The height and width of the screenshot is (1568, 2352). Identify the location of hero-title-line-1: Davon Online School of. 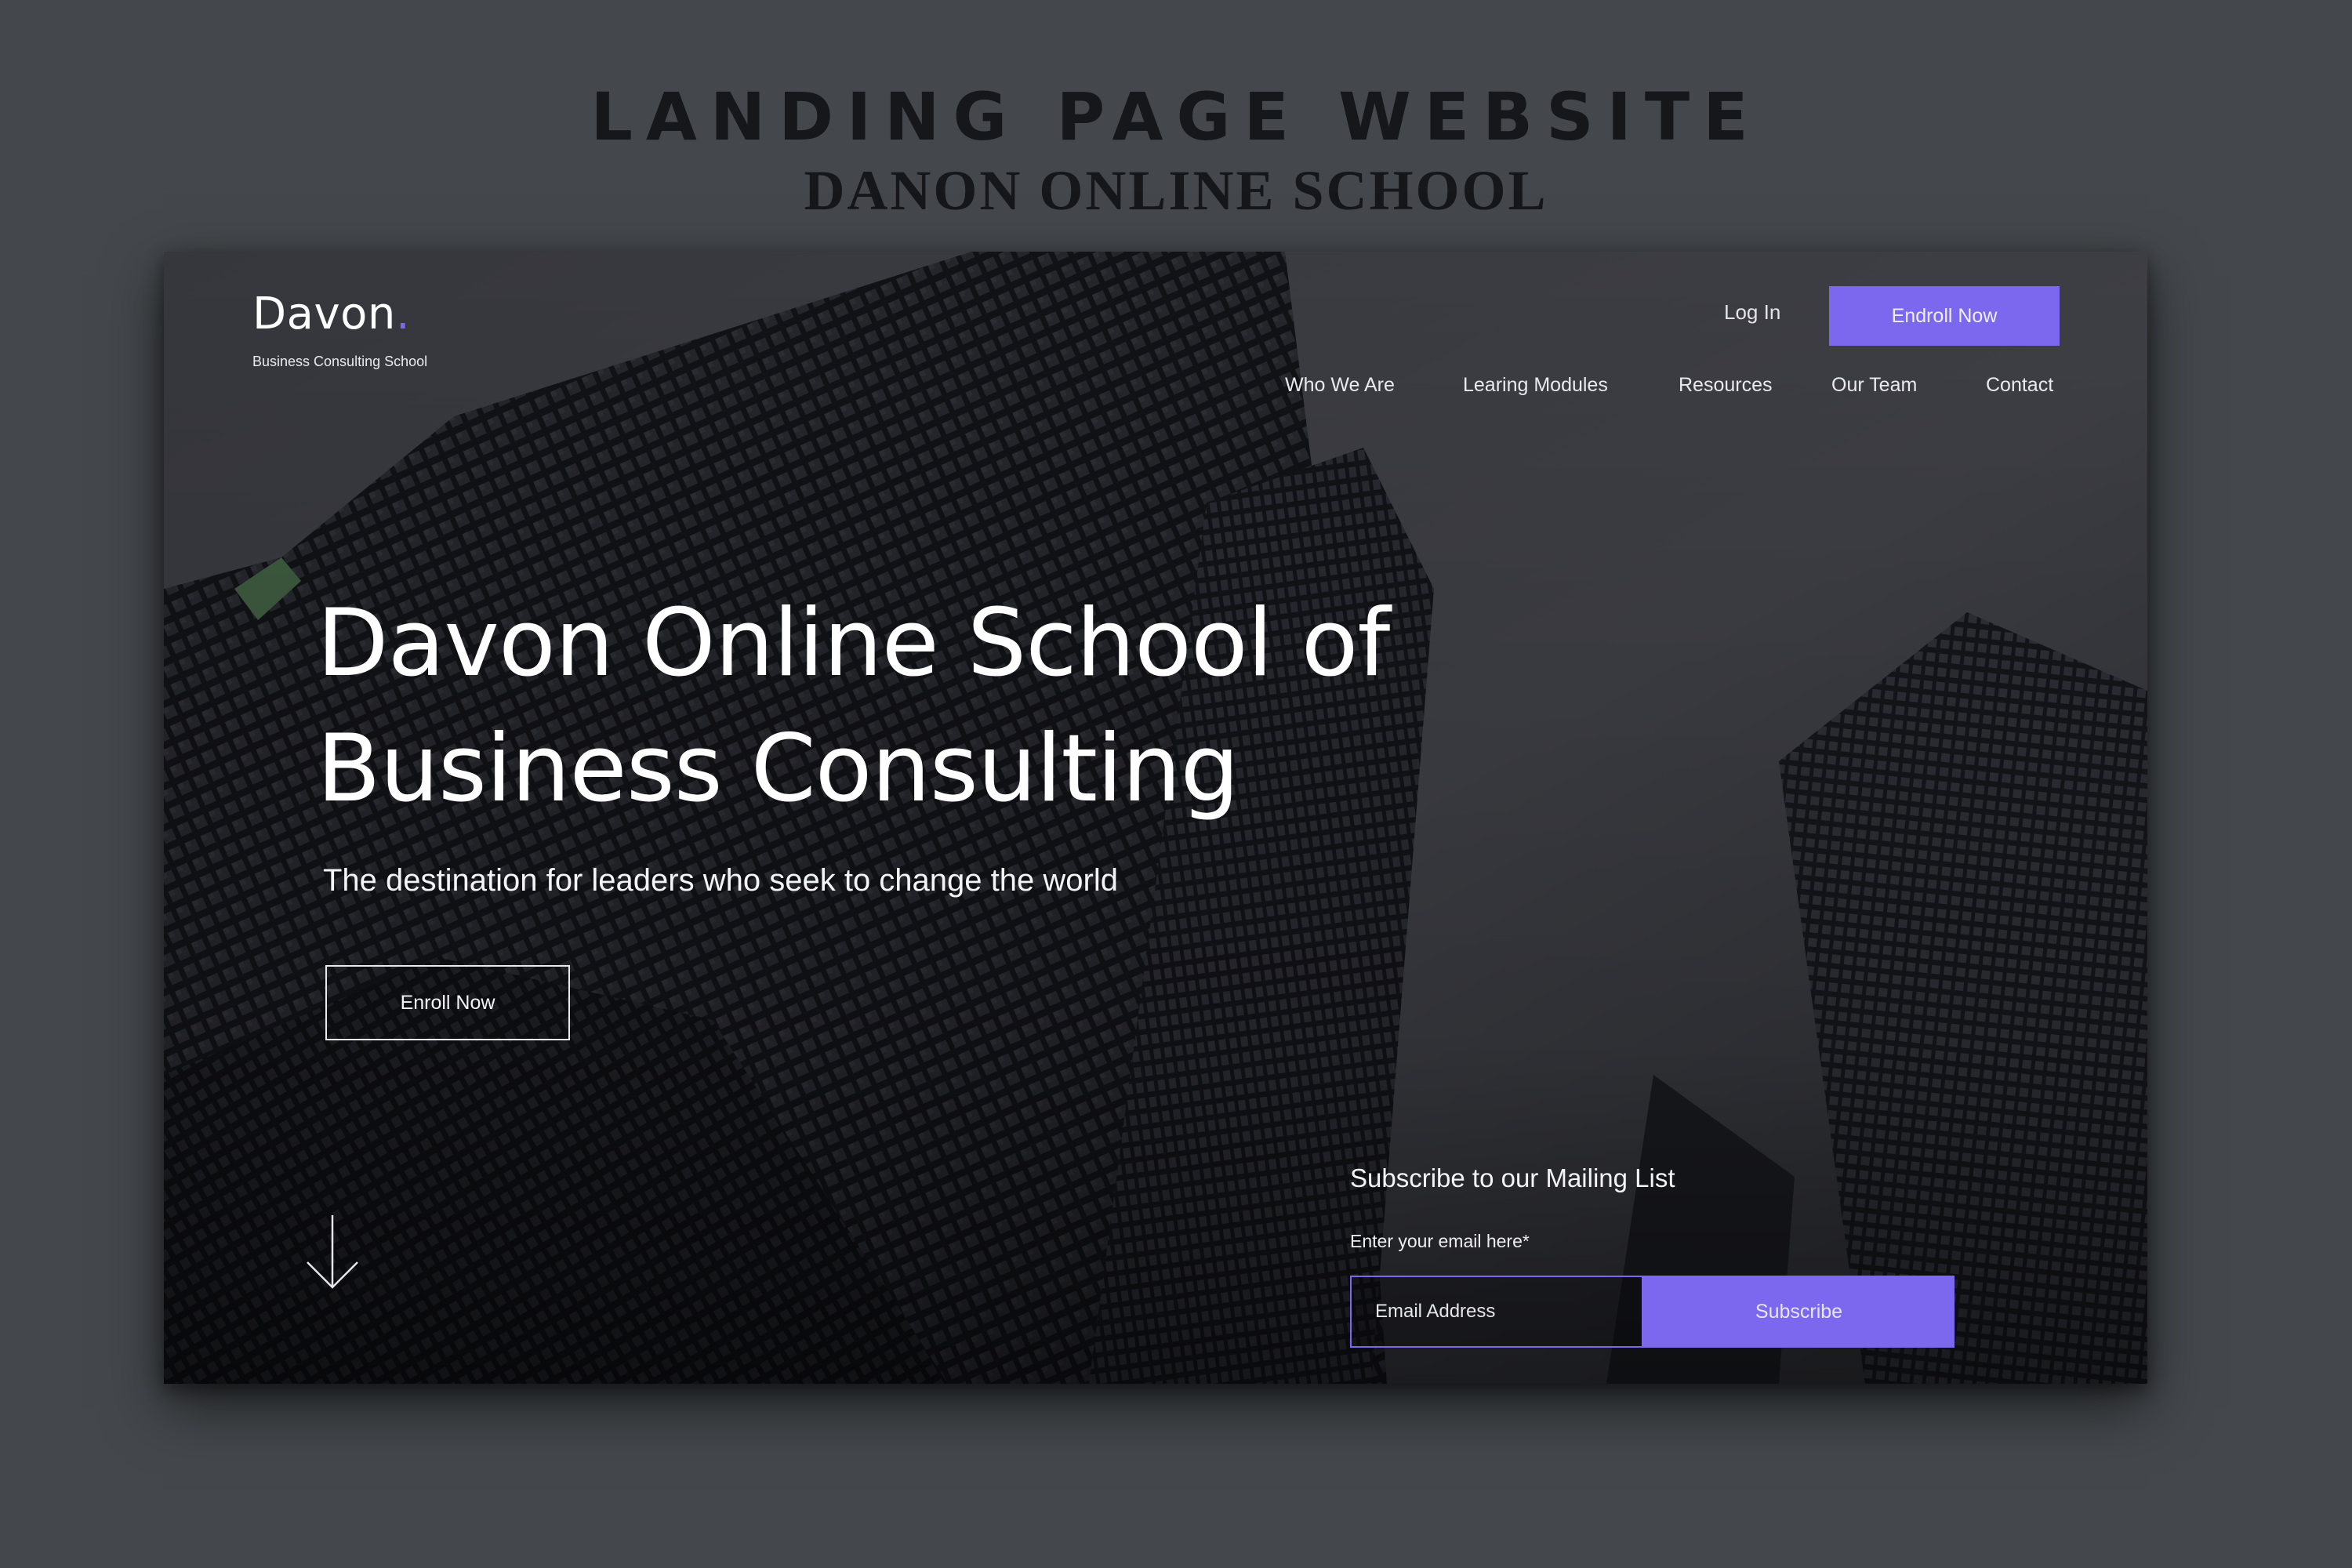
(853, 644).